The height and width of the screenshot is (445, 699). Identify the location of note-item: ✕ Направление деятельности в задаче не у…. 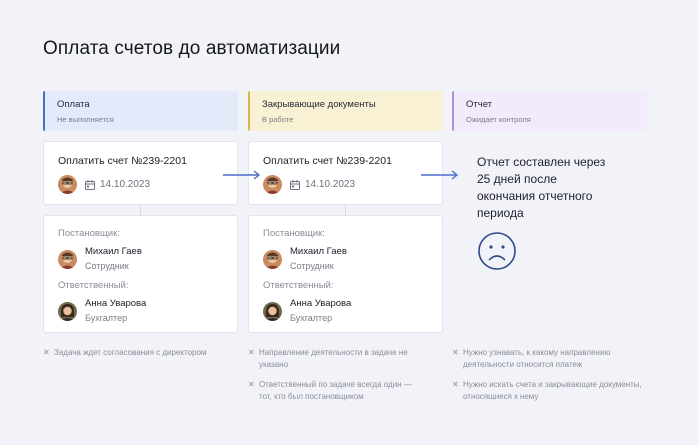
(335, 359).